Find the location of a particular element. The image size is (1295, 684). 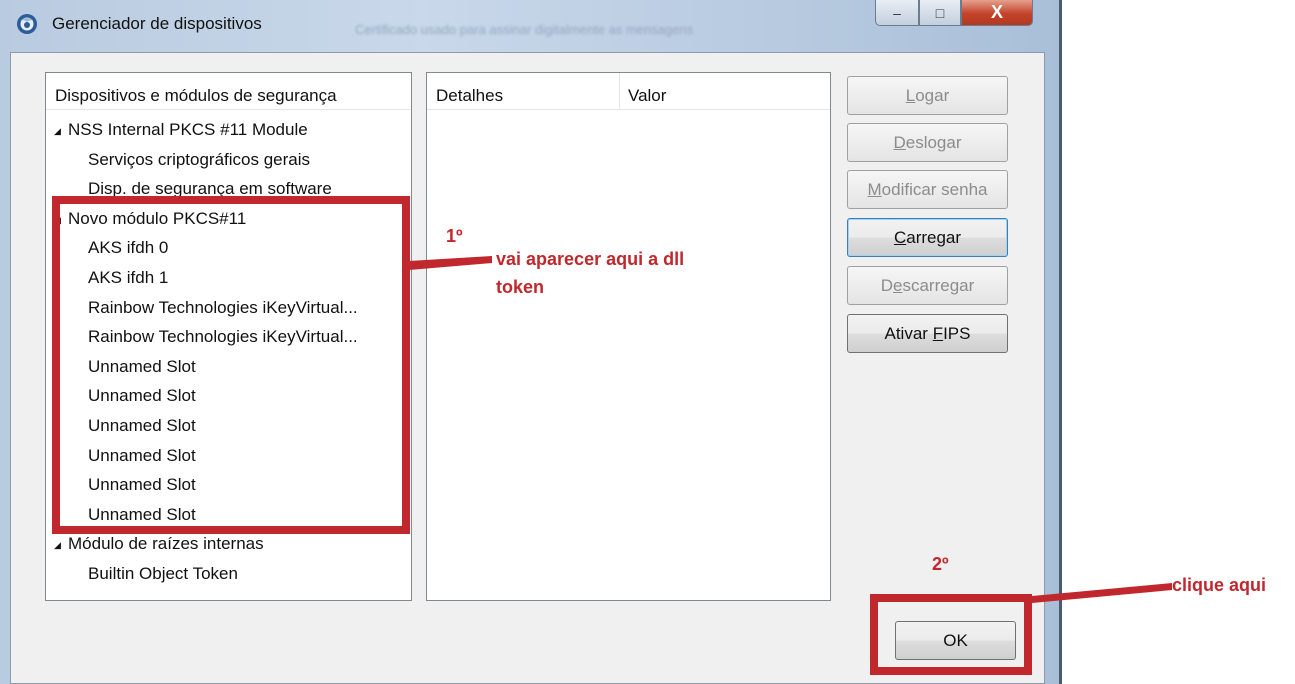

tree-module-item: ◢ NSS Internal PKCS #11 Module is located at coordinates (230, 130).